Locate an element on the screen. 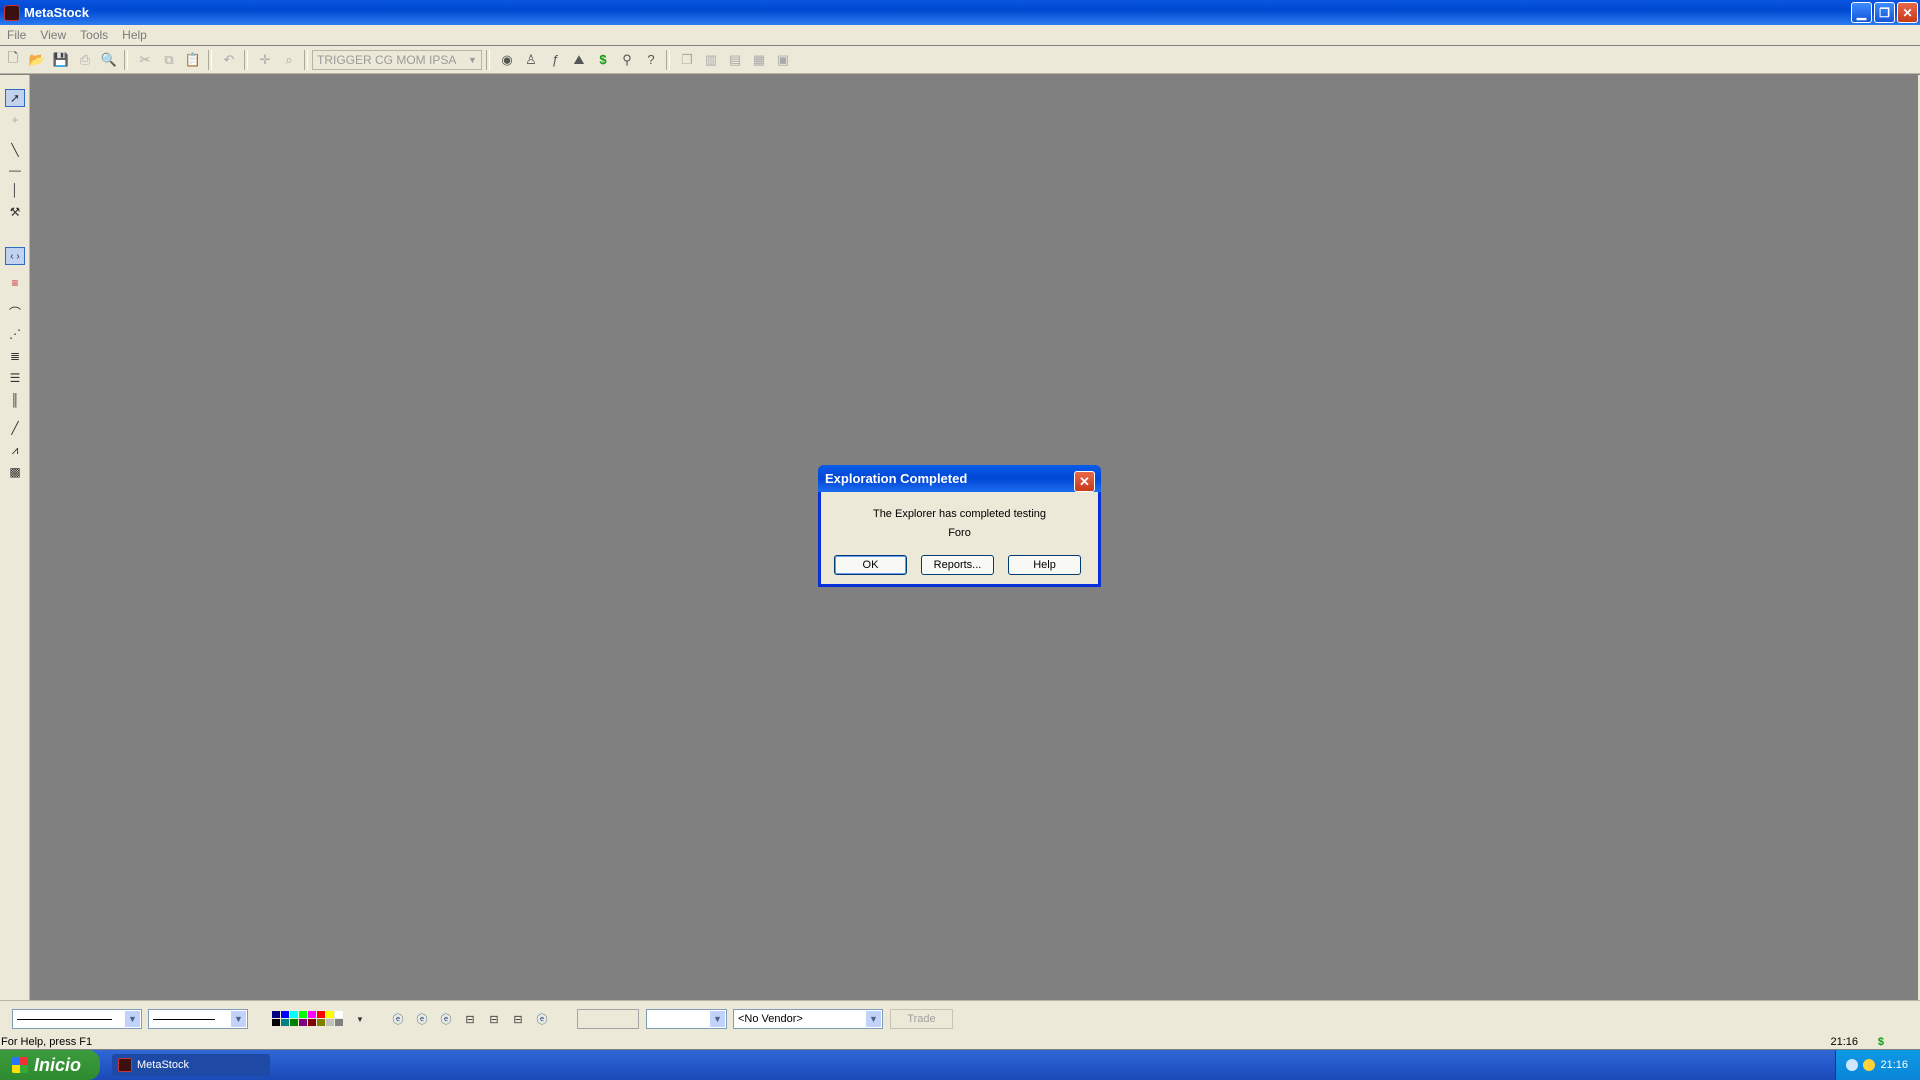 The height and width of the screenshot is (1080, 1920). explorer-icon: ♙ is located at coordinates (531, 60).